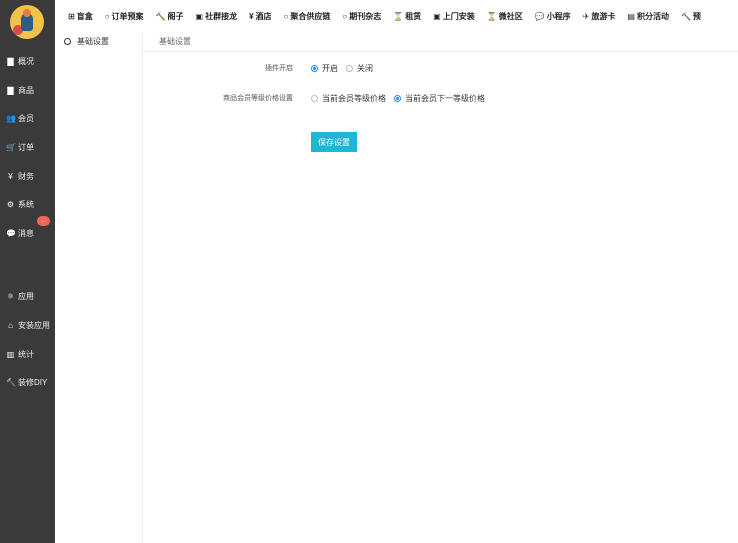  Describe the element at coordinates (334, 142) in the screenshot. I see `save-settings-button: 保存设置` at that location.